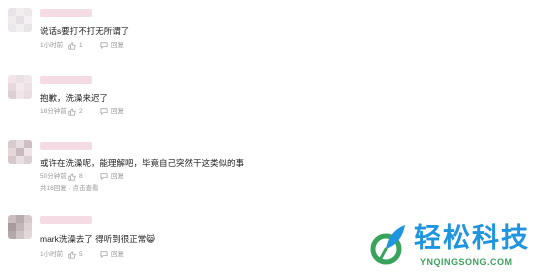  What do you see at coordinates (142, 163) in the screenshot?
I see `comment-text: 或许在洗澡呢，能理解吧，毕竟自己突然干这类似的事` at bounding box center [142, 163].